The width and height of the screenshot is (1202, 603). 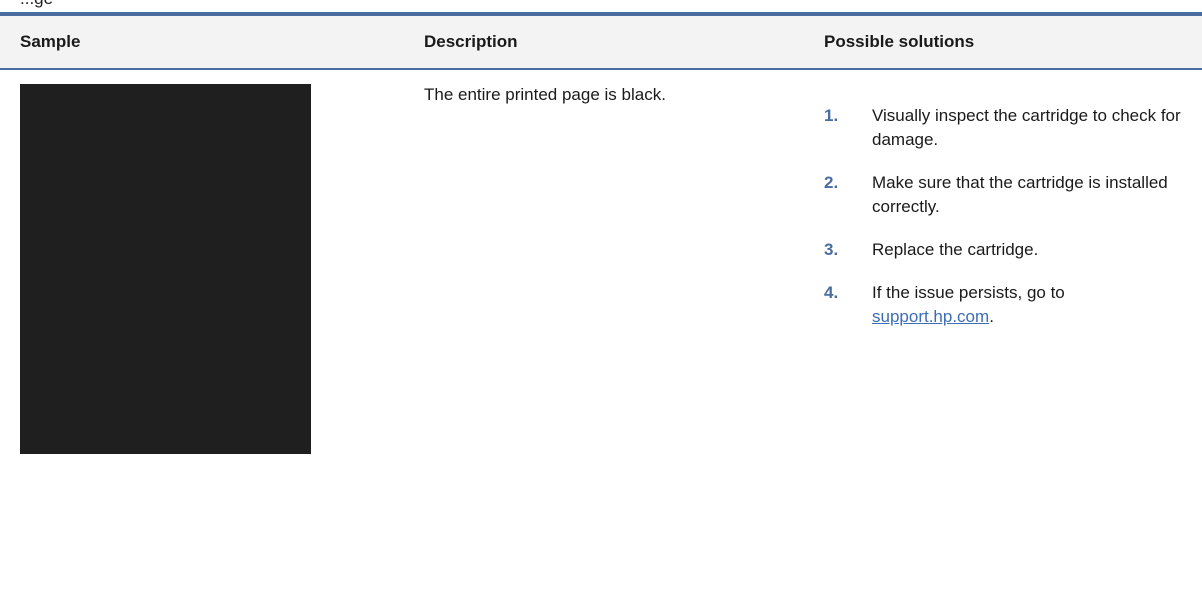 I want to click on step-number: 4., so click(x=831, y=292).